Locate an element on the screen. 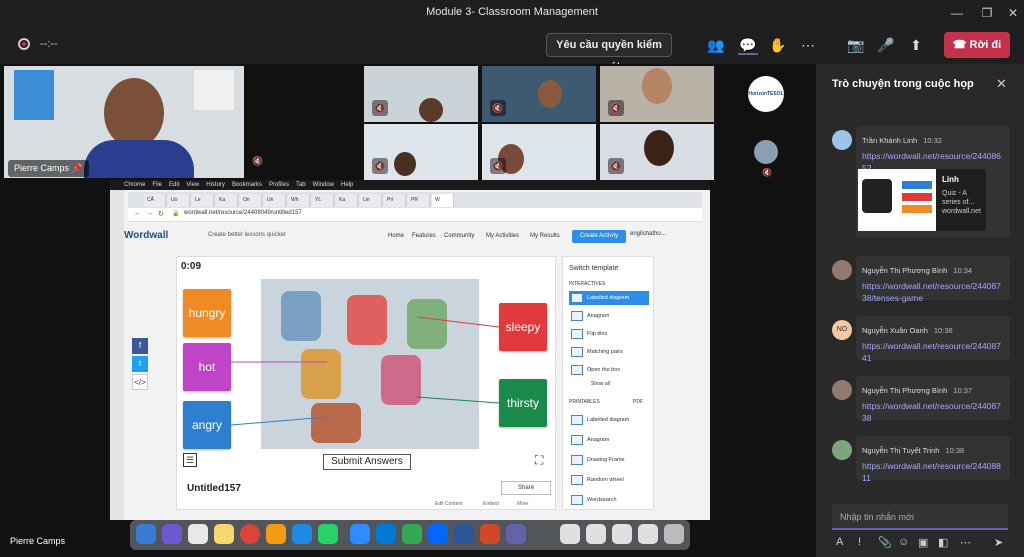 The width and height of the screenshot is (1024, 557). browser-tab: Lin is located at coordinates (371, 200).